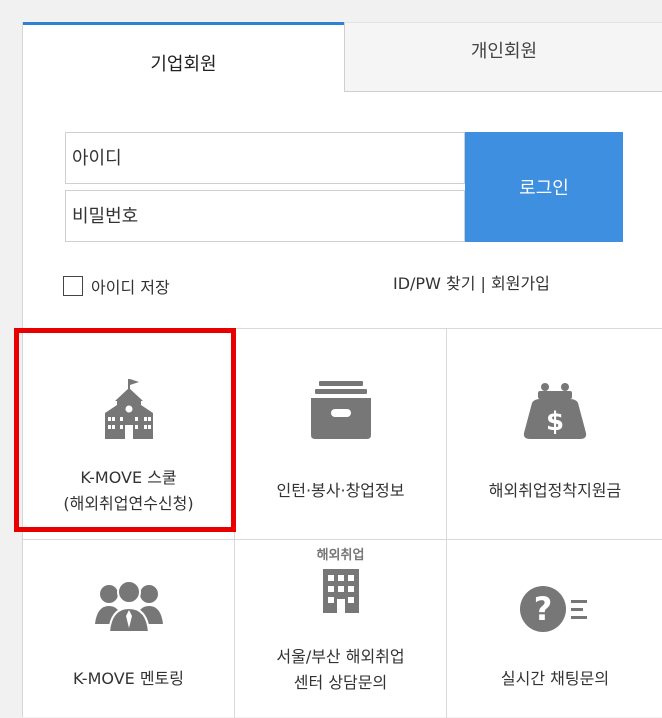 The height and width of the screenshot is (718, 662). Describe the element at coordinates (434, 283) in the screenshot. I see `find-id-pw-link: ID/PW 찾기` at that location.